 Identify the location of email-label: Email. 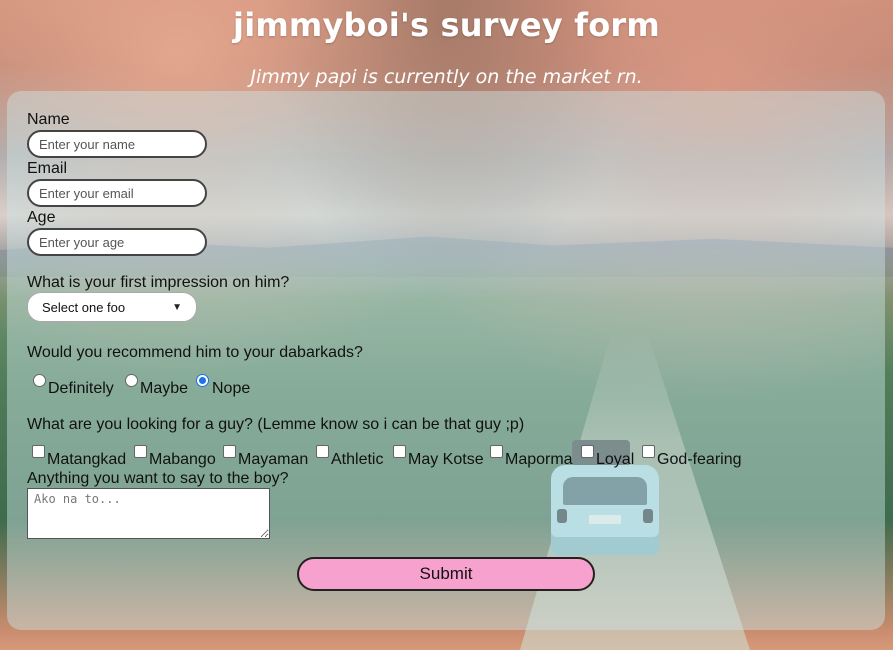
(47, 168).